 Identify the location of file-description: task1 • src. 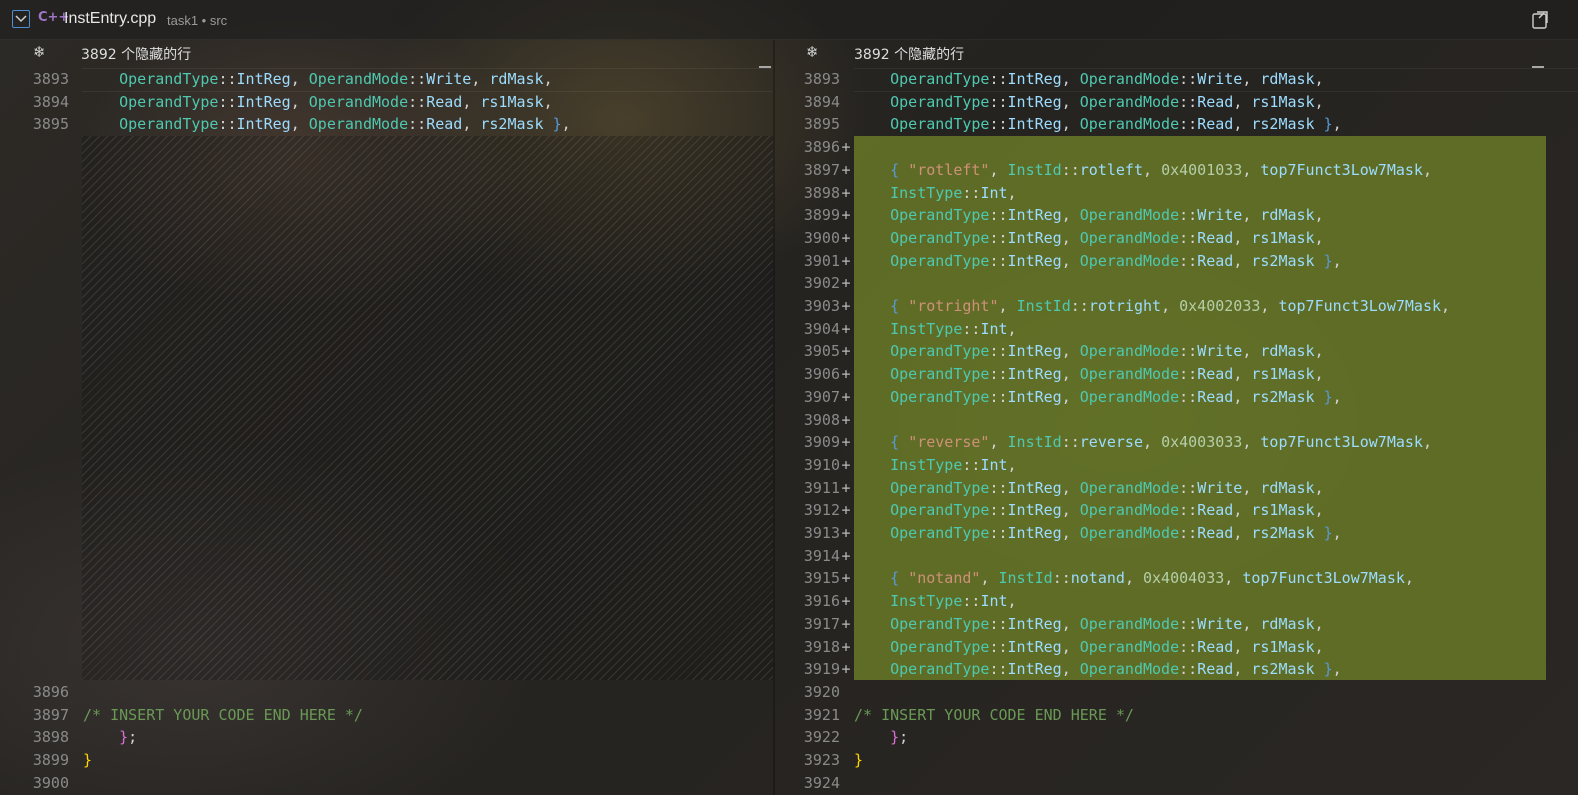
(197, 20).